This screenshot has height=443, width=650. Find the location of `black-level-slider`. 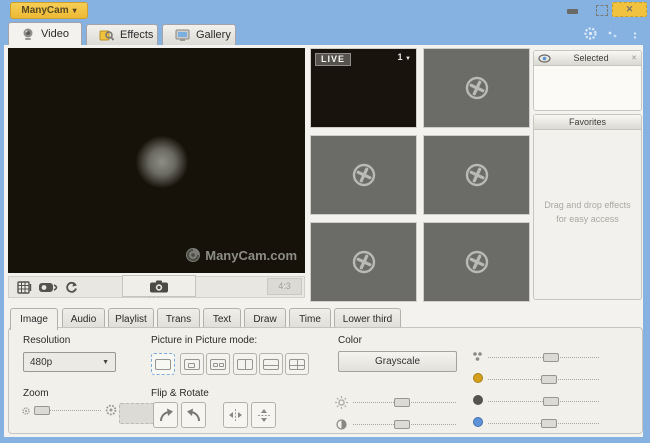

black-level-slider is located at coordinates (543, 401).